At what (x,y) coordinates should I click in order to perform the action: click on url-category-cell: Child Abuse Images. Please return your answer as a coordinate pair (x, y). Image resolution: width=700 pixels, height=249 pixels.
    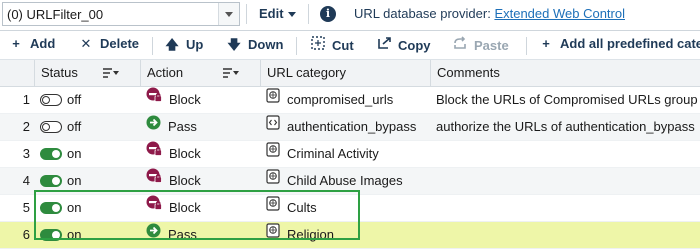
    Looking at the image, I should click on (348, 181).